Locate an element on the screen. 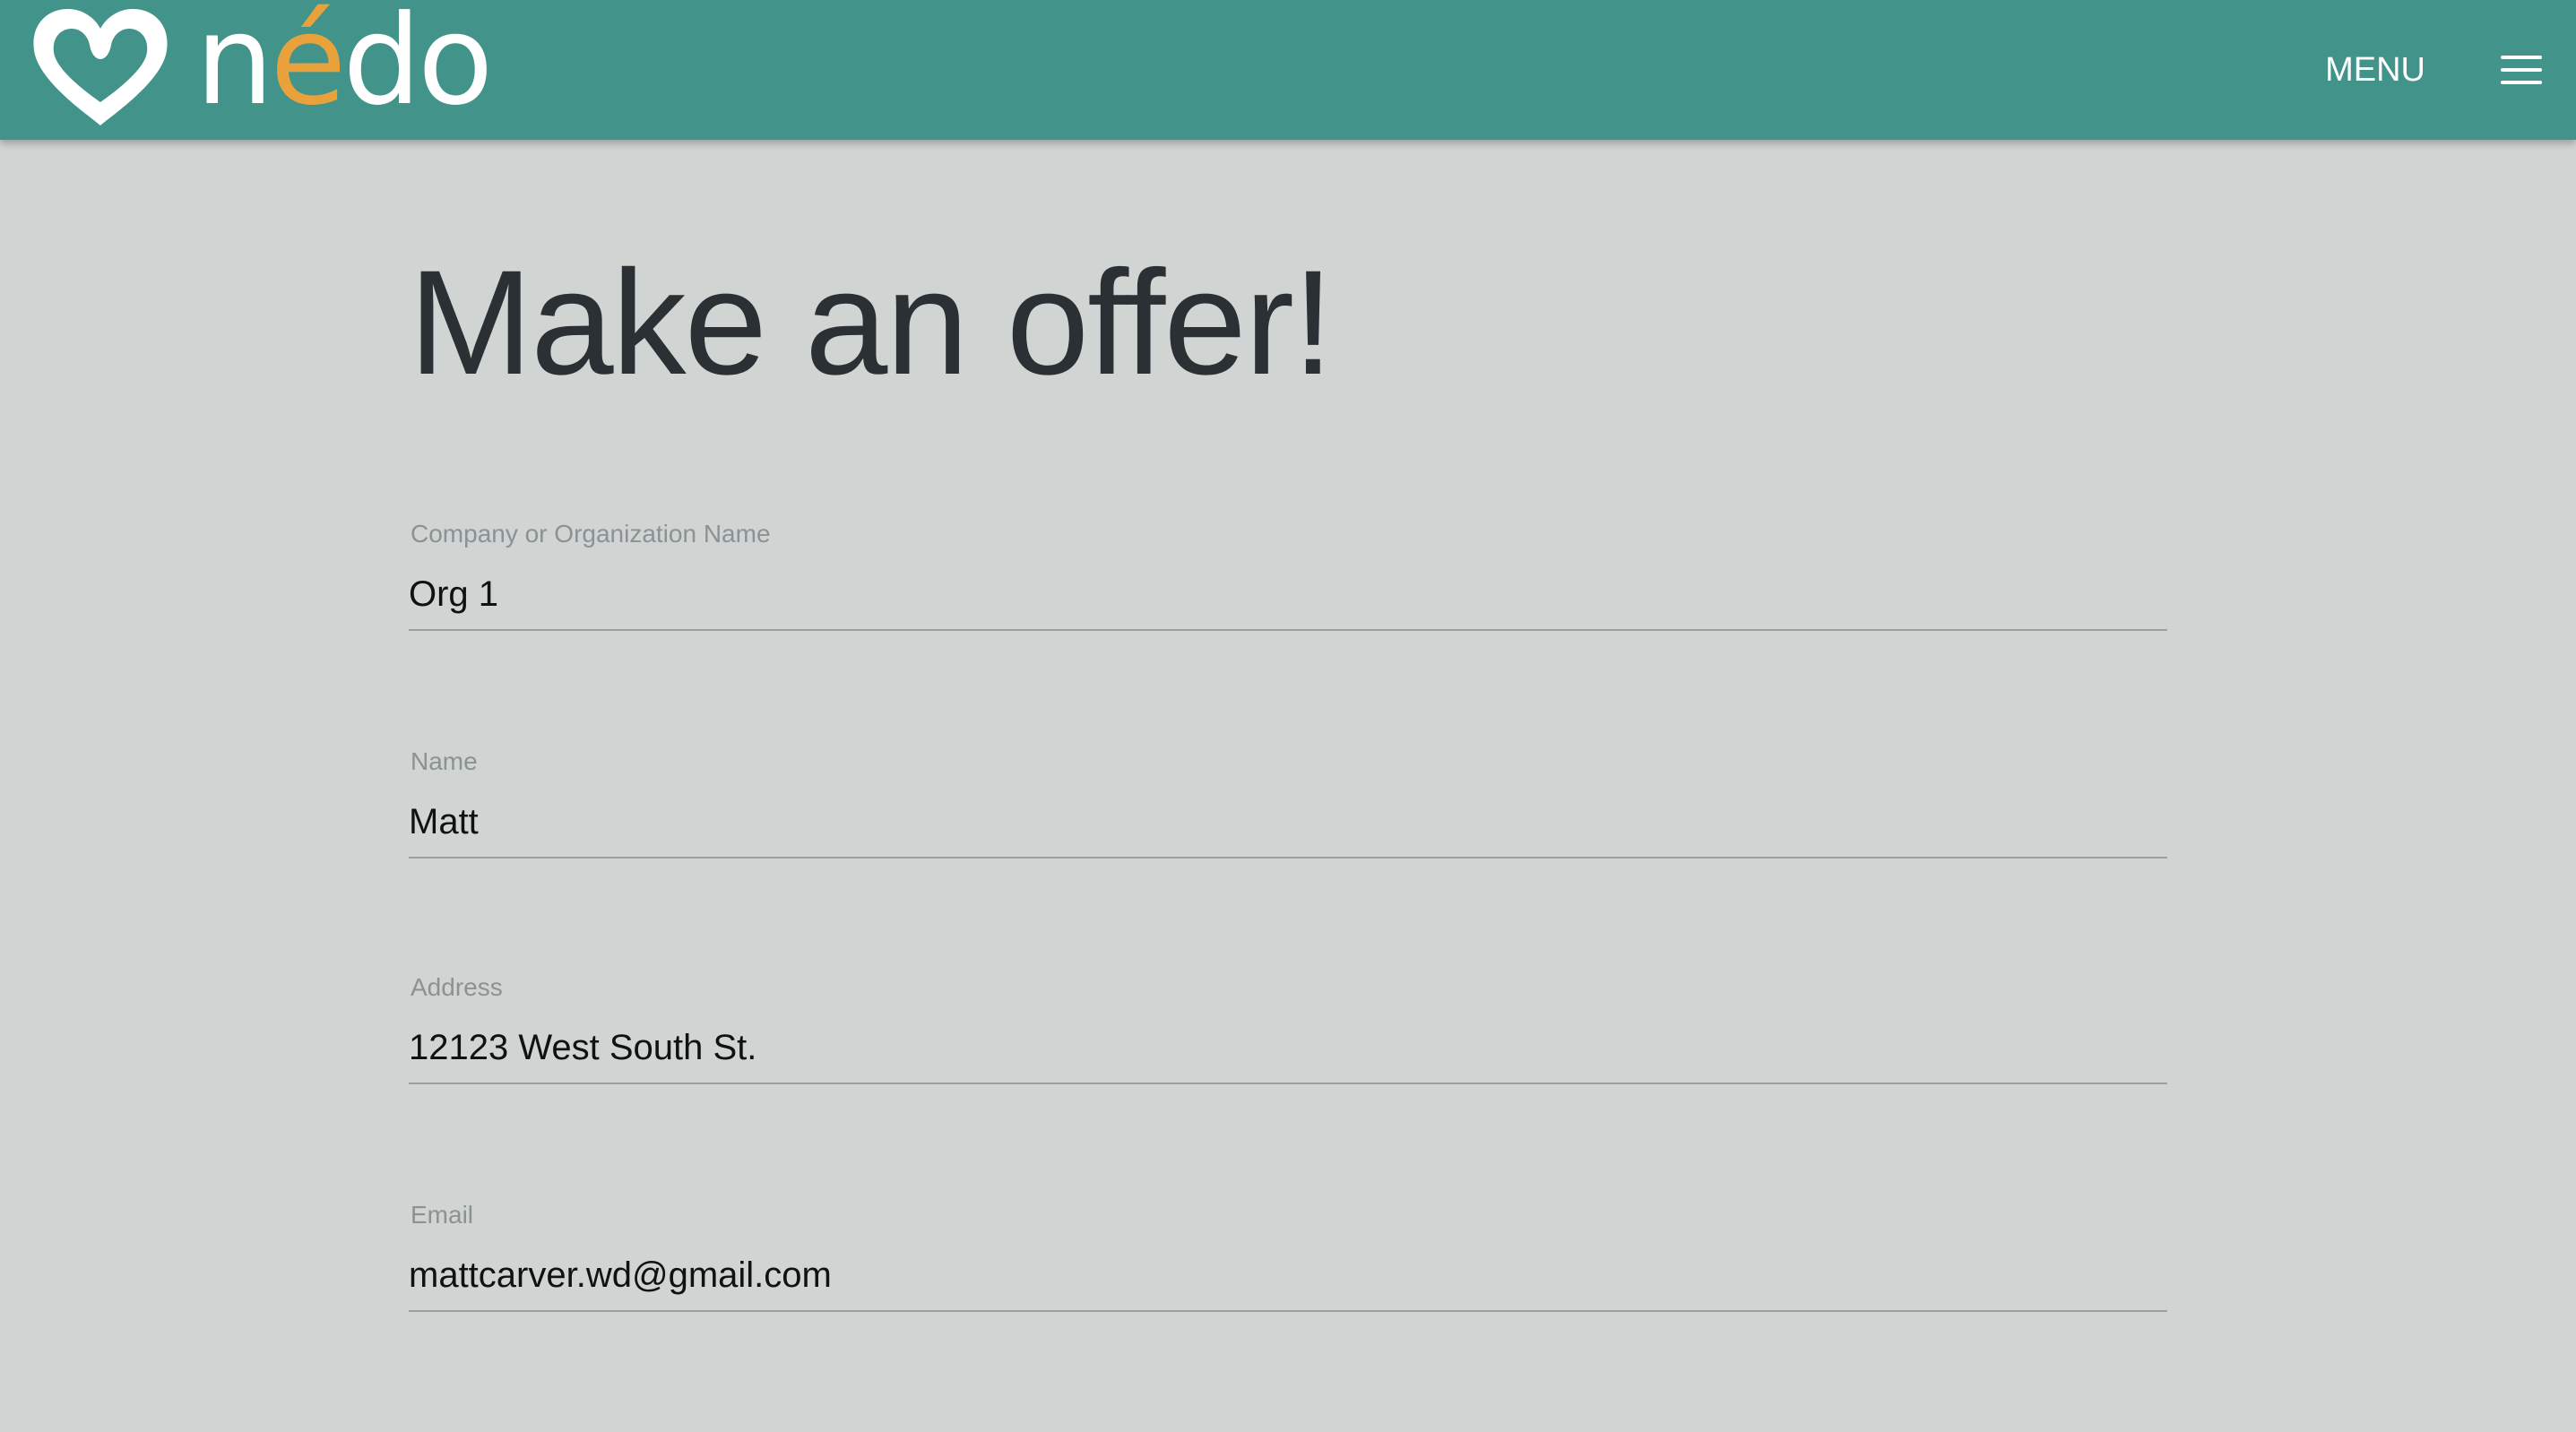 The width and height of the screenshot is (2576, 1432). address-label: Address is located at coordinates (457, 987).